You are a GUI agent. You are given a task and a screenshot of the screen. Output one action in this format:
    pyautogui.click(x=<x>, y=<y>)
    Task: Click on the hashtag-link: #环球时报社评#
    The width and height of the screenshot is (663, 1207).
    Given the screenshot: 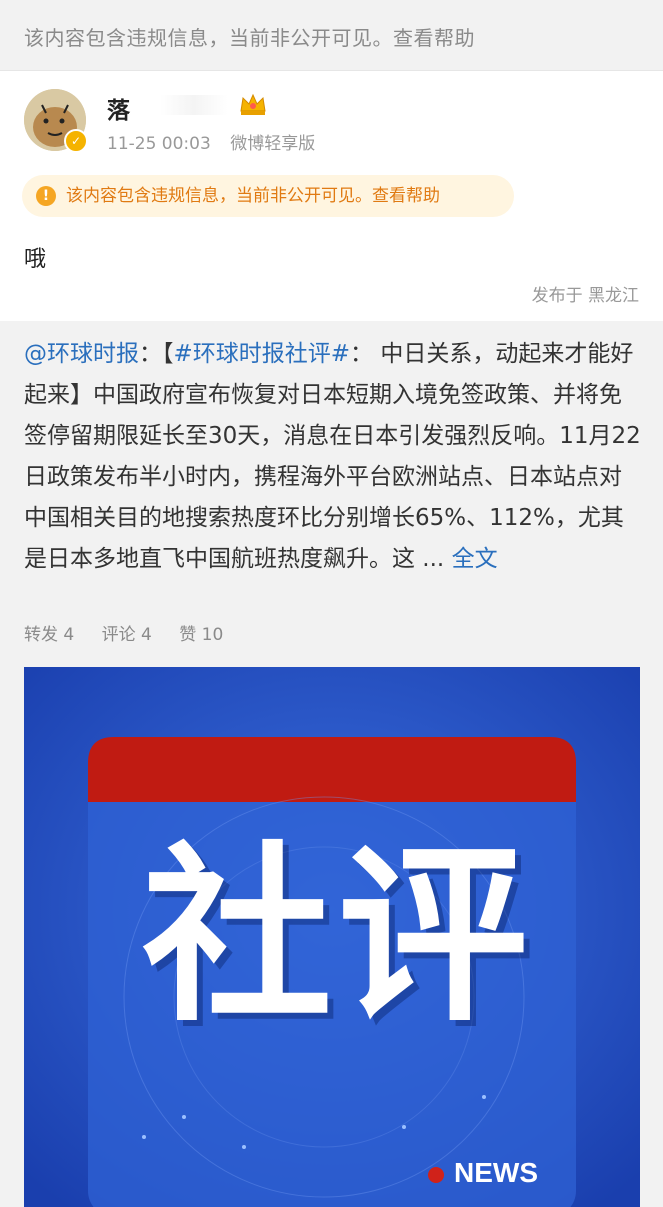 What is the action you would take?
    pyautogui.click(x=262, y=354)
    